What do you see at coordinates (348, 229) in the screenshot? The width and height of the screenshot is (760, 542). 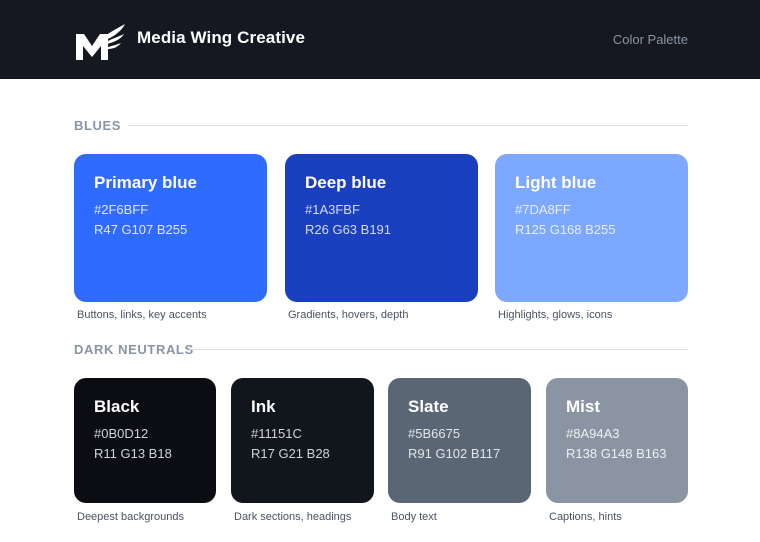 I see `swatch-rgb: R26 G63 B191` at bounding box center [348, 229].